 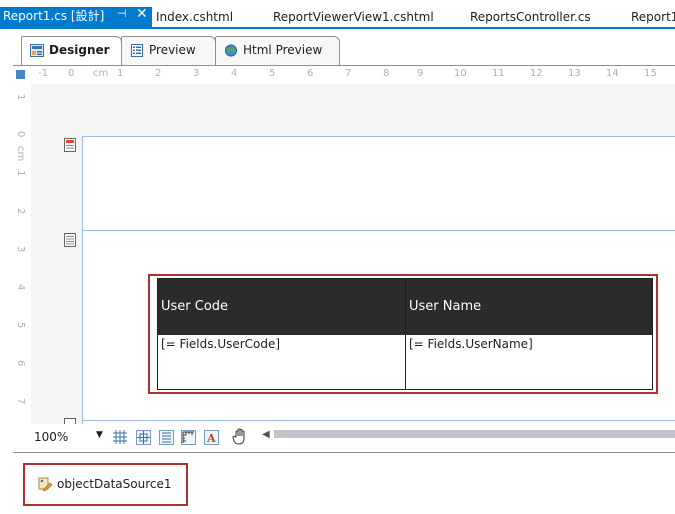 I want to click on ruler-icon, so click(x=188, y=437).